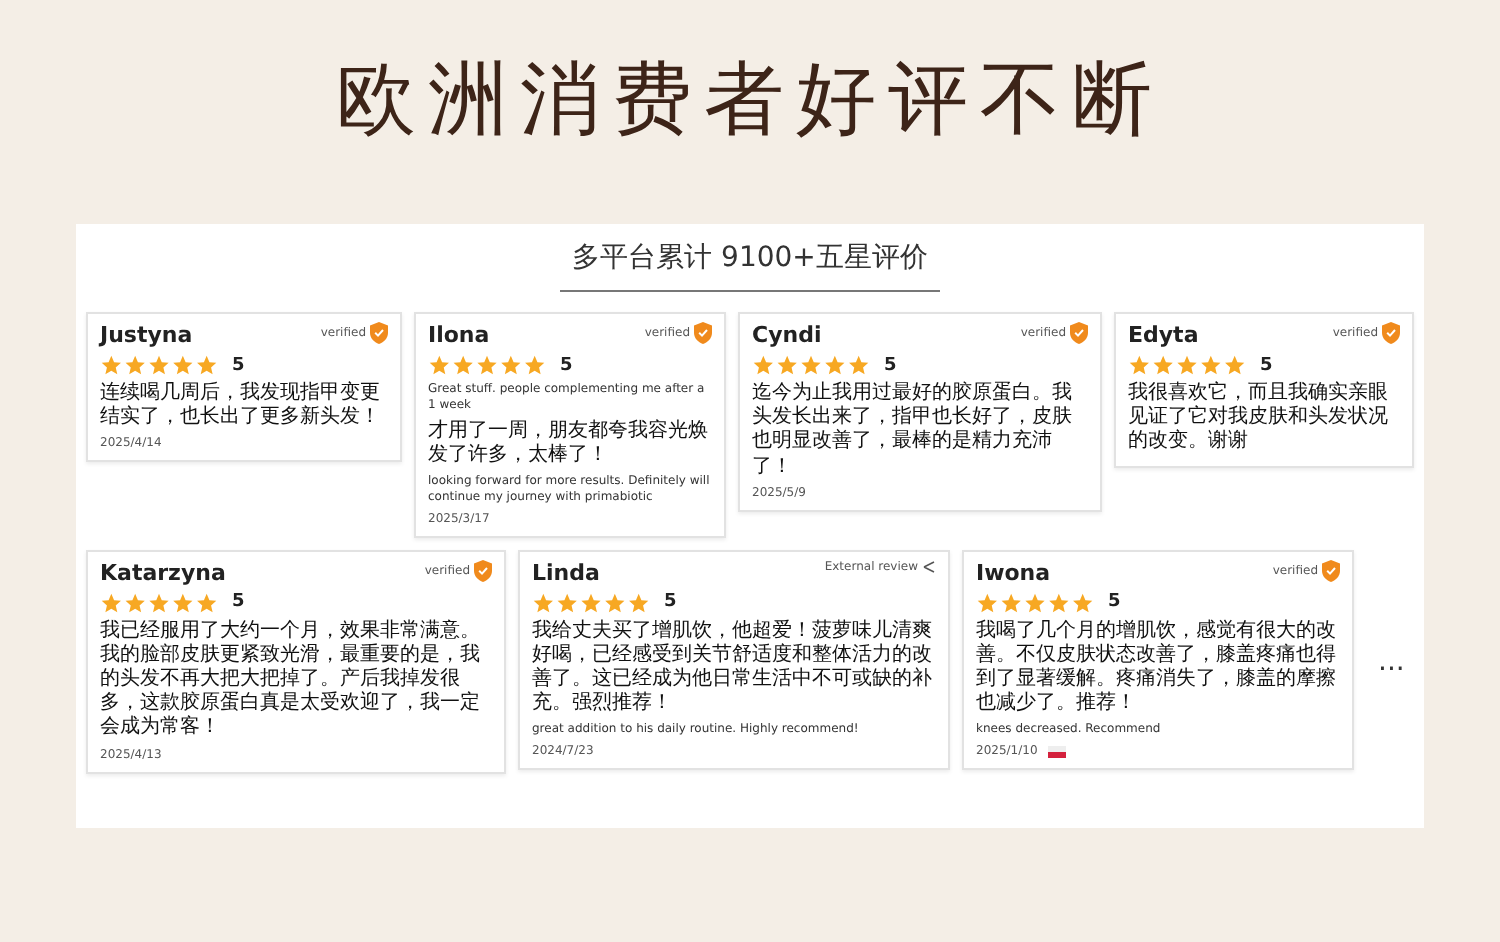 The height and width of the screenshot is (942, 1500). Describe the element at coordinates (1056, 751) in the screenshot. I see `flag-icon` at that location.